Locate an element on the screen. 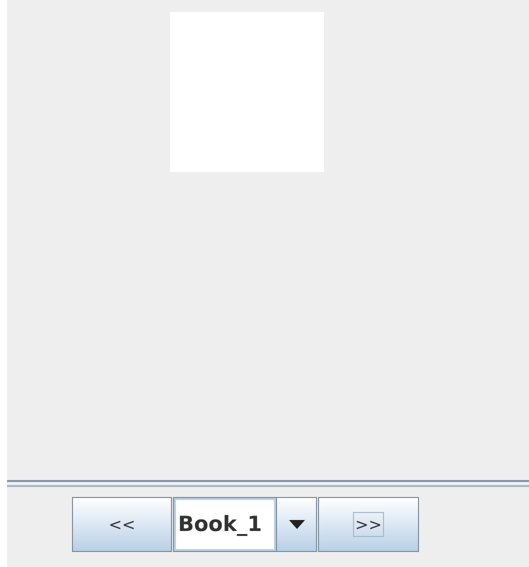 This screenshot has height=567, width=529. previous-button: << is located at coordinates (122, 524).